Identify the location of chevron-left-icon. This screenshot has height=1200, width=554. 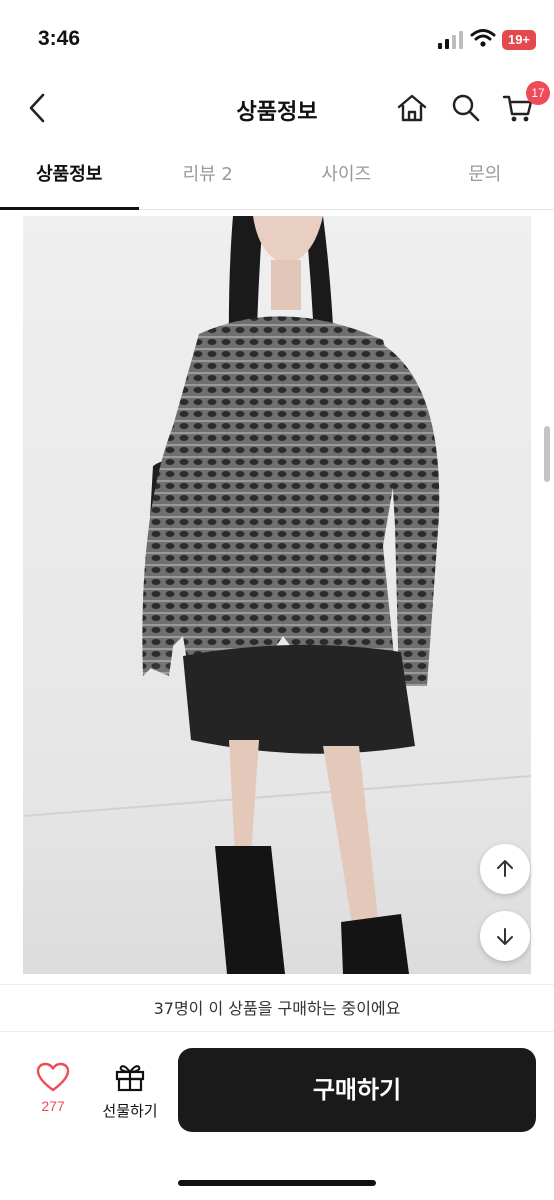
(37, 108).